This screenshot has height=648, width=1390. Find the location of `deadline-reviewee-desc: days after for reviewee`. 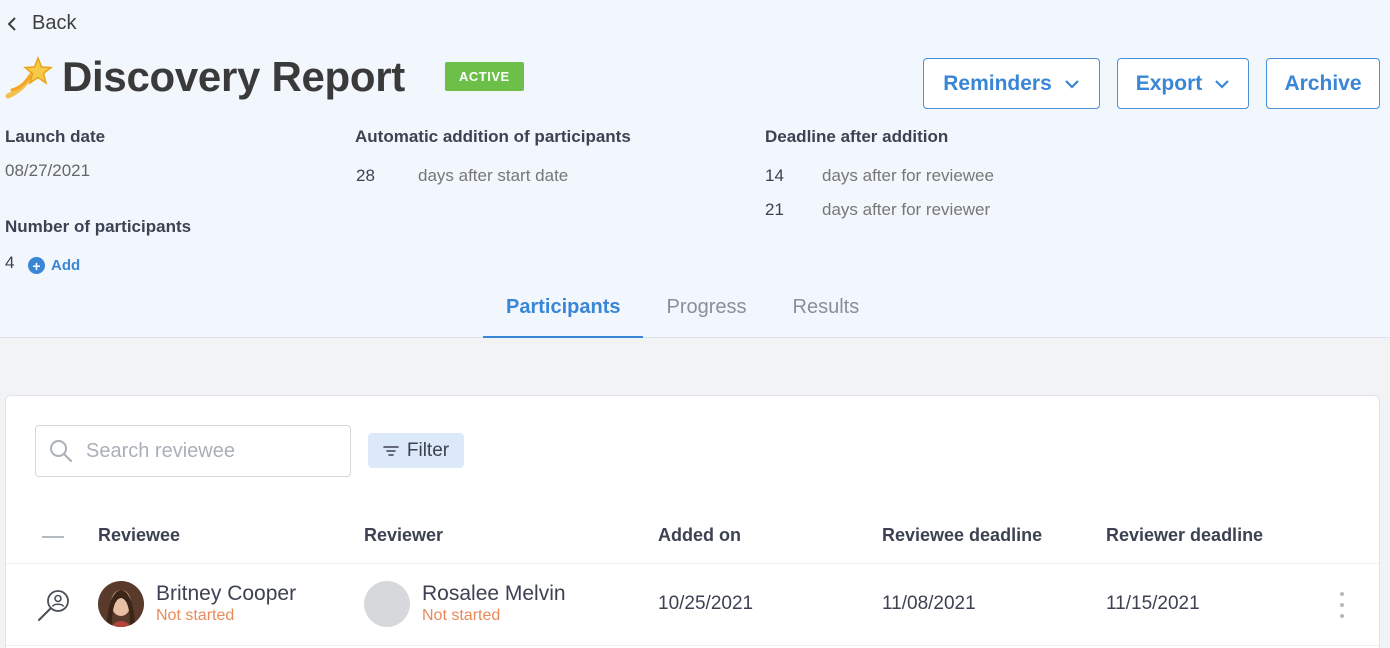

deadline-reviewee-desc: days after for reviewee is located at coordinates (908, 175).